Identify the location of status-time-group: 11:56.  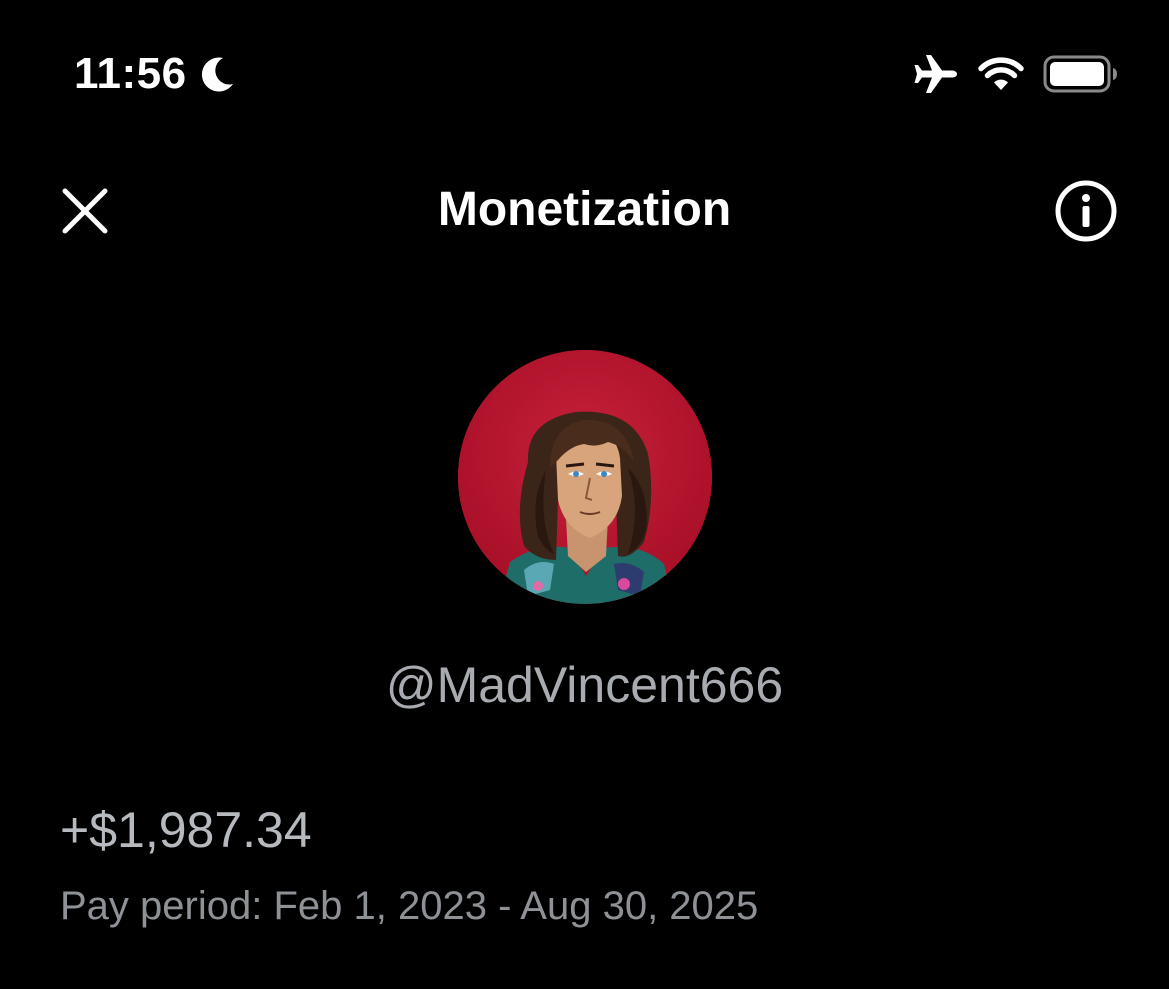
(154, 74).